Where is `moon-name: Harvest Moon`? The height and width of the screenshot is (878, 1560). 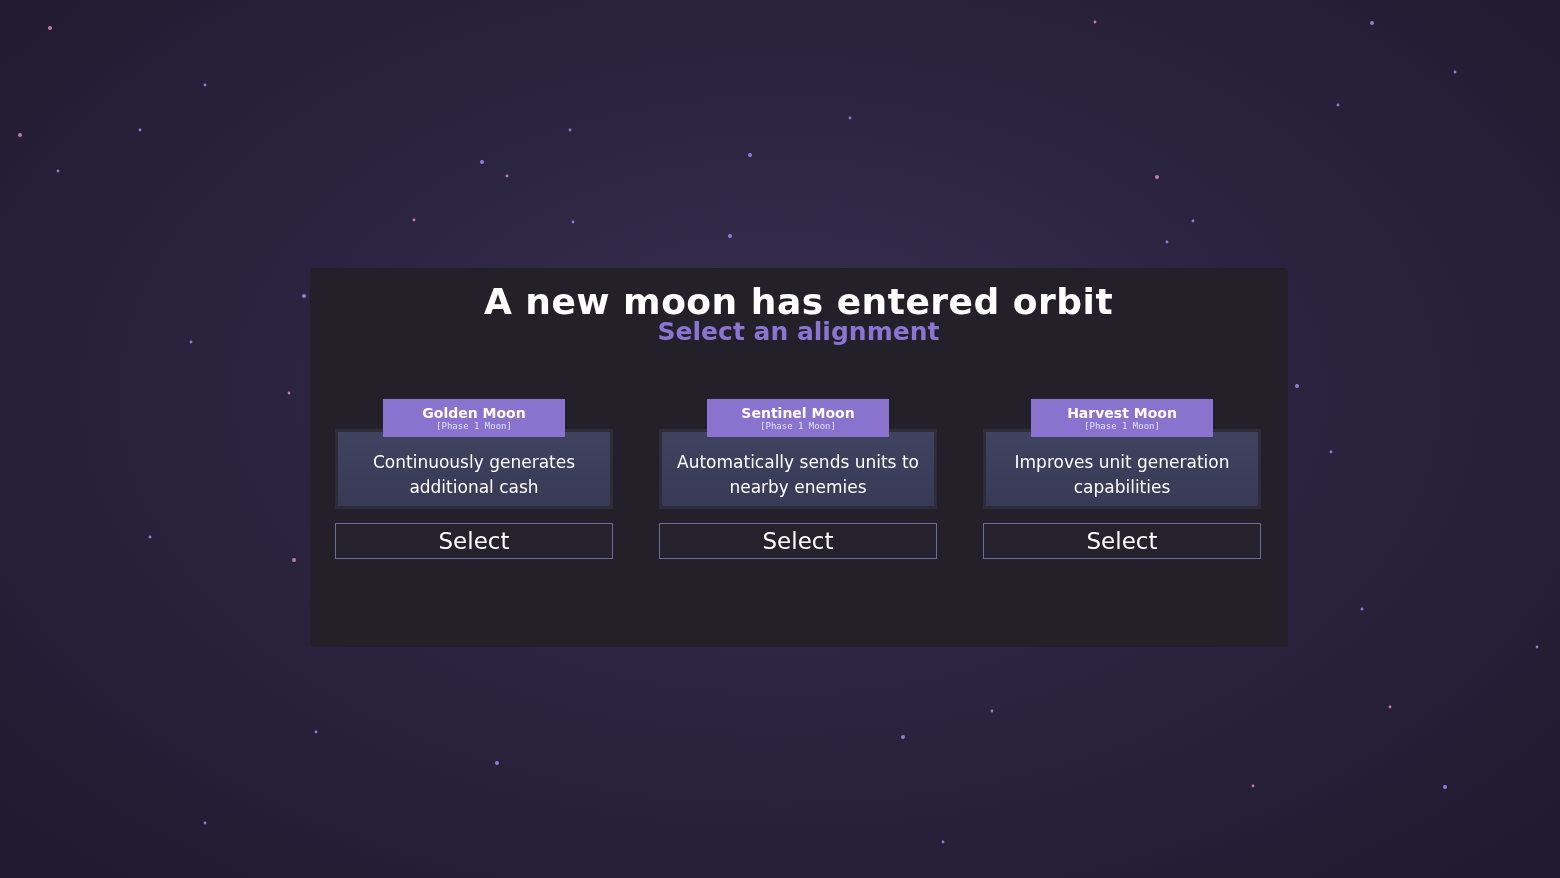
moon-name: Harvest Moon is located at coordinates (1122, 413).